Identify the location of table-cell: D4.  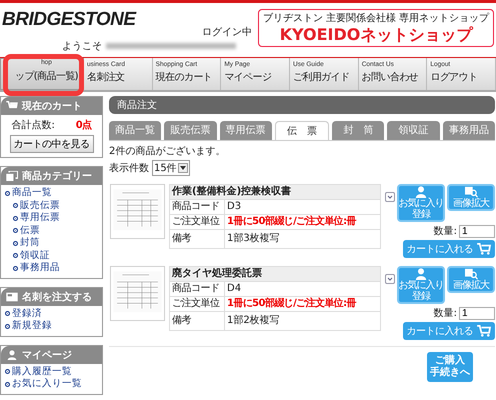
(302, 289).